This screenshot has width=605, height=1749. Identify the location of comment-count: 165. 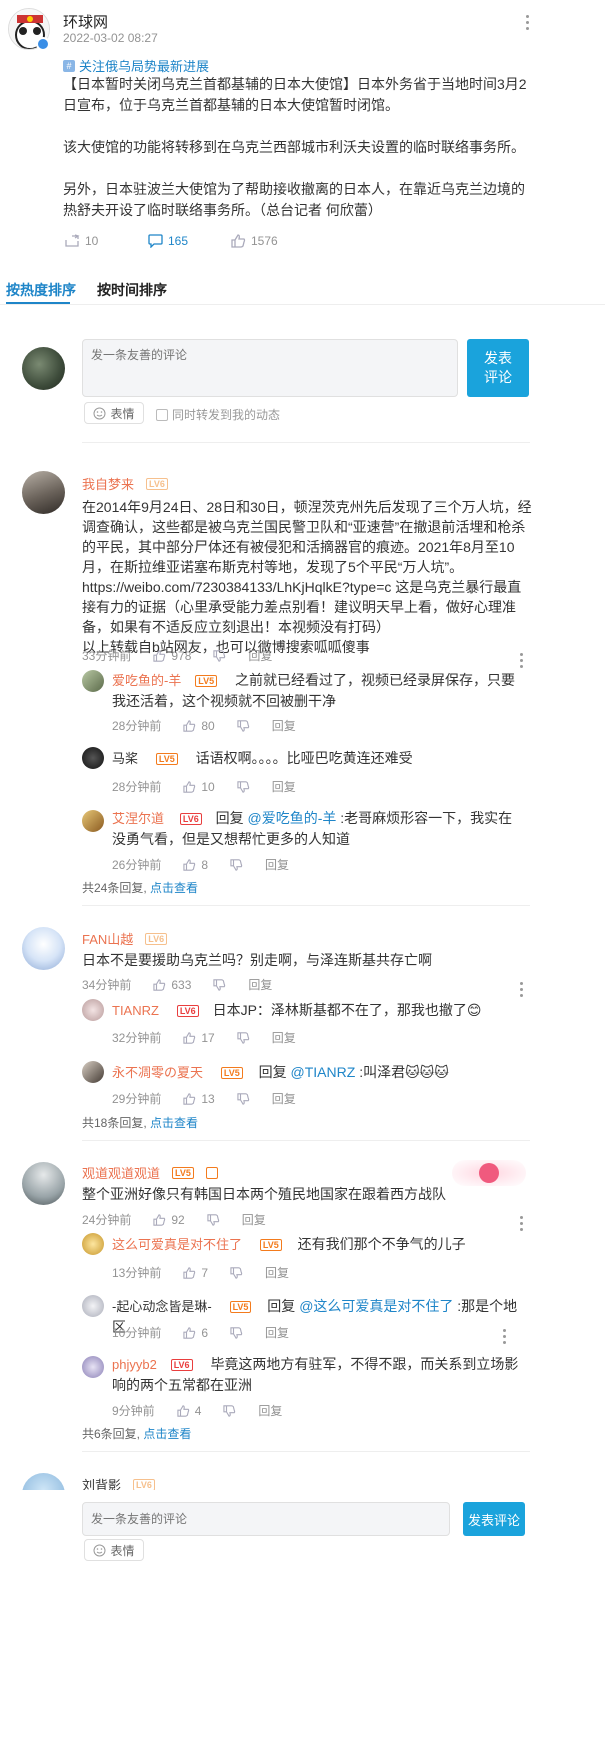
(178, 241).